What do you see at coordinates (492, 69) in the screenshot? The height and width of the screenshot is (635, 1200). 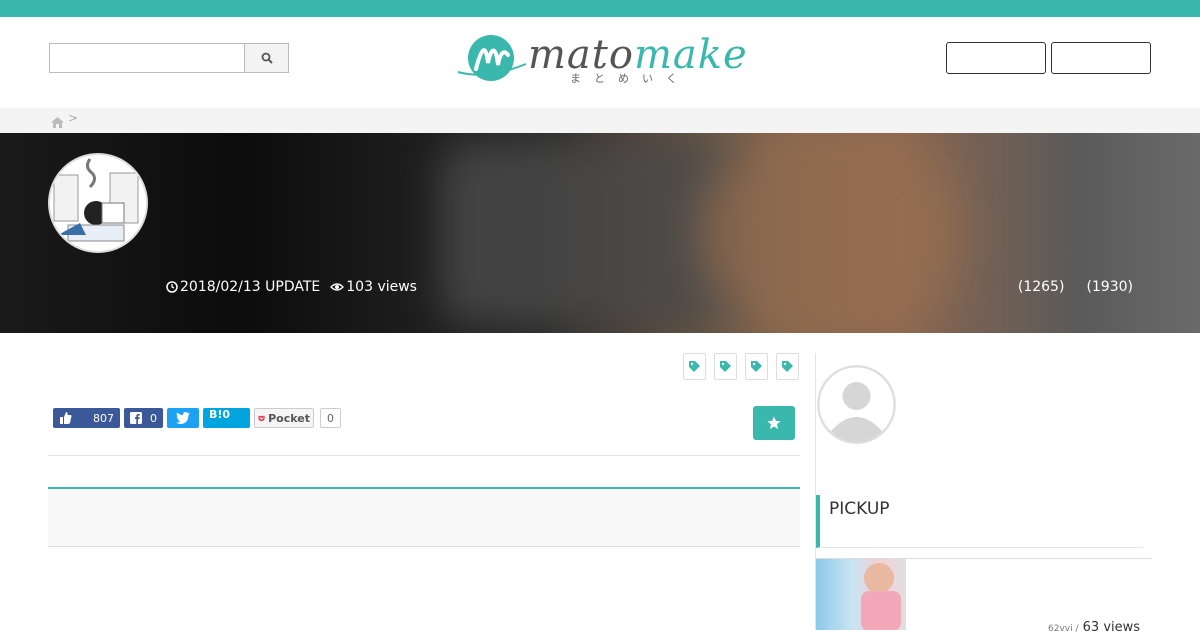 I see `logo-swoosh-icon` at bounding box center [492, 69].